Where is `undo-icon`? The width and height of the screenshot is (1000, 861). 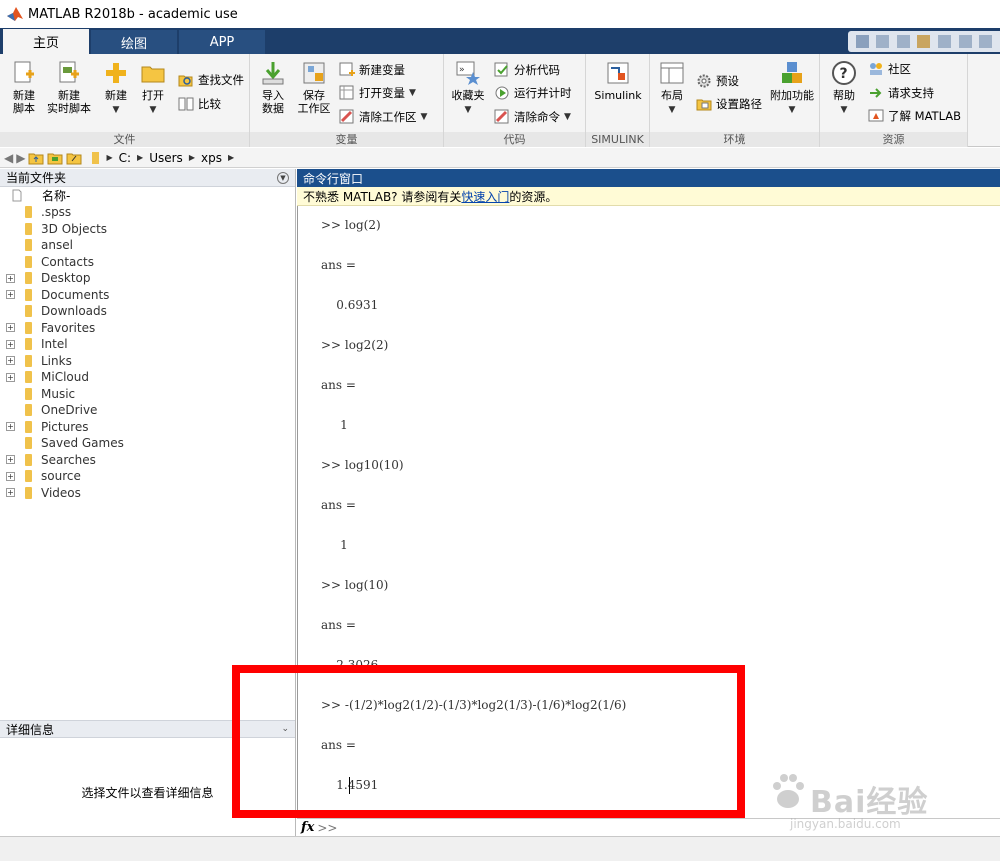
undo-icon is located at coordinates (945, 41).